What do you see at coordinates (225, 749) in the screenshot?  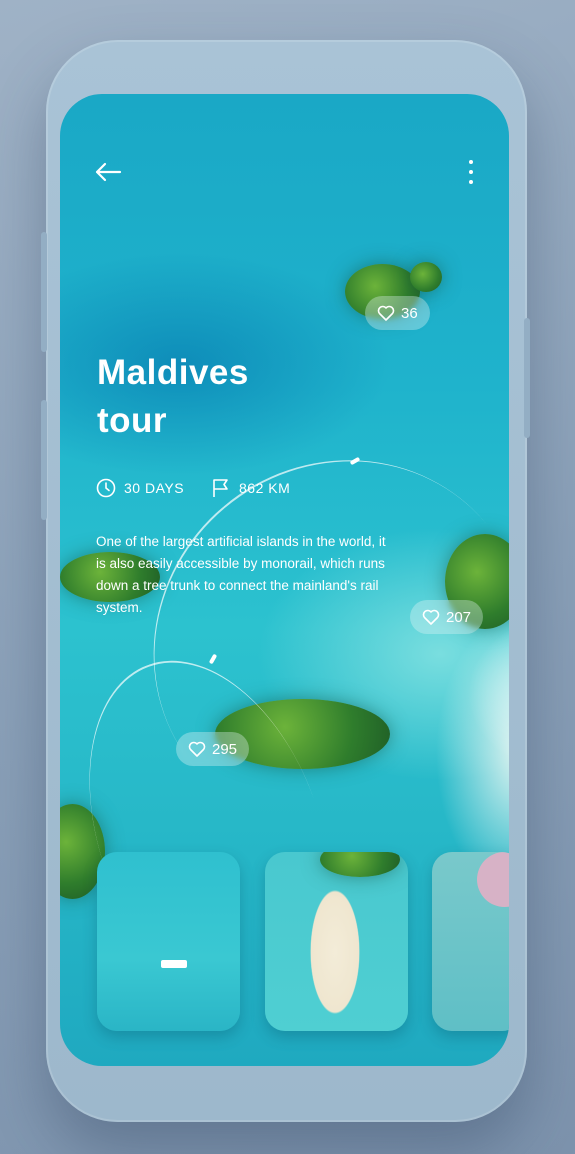 I see `like-count: 295` at bounding box center [225, 749].